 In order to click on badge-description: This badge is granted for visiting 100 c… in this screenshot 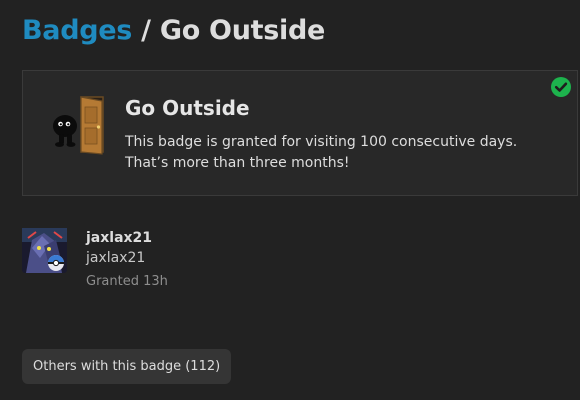, I will do `click(321, 152)`.